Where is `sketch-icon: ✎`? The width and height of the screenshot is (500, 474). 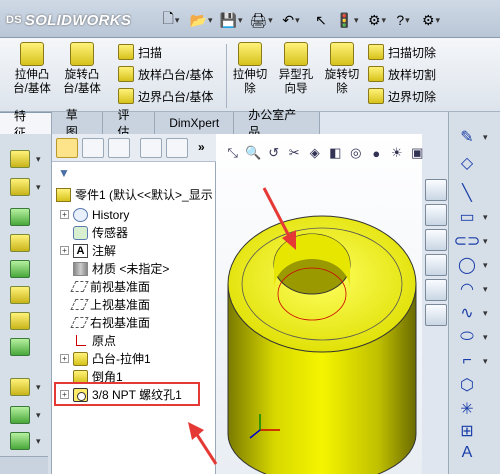 sketch-icon: ✎ is located at coordinates (467, 137).